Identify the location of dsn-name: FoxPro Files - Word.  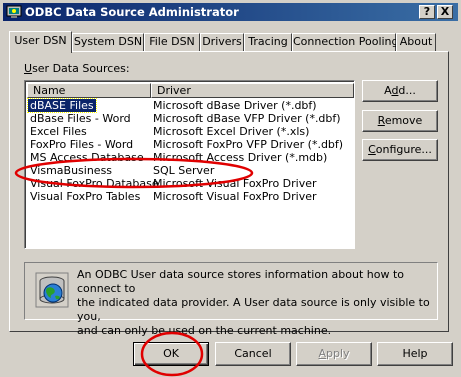
(82, 144).